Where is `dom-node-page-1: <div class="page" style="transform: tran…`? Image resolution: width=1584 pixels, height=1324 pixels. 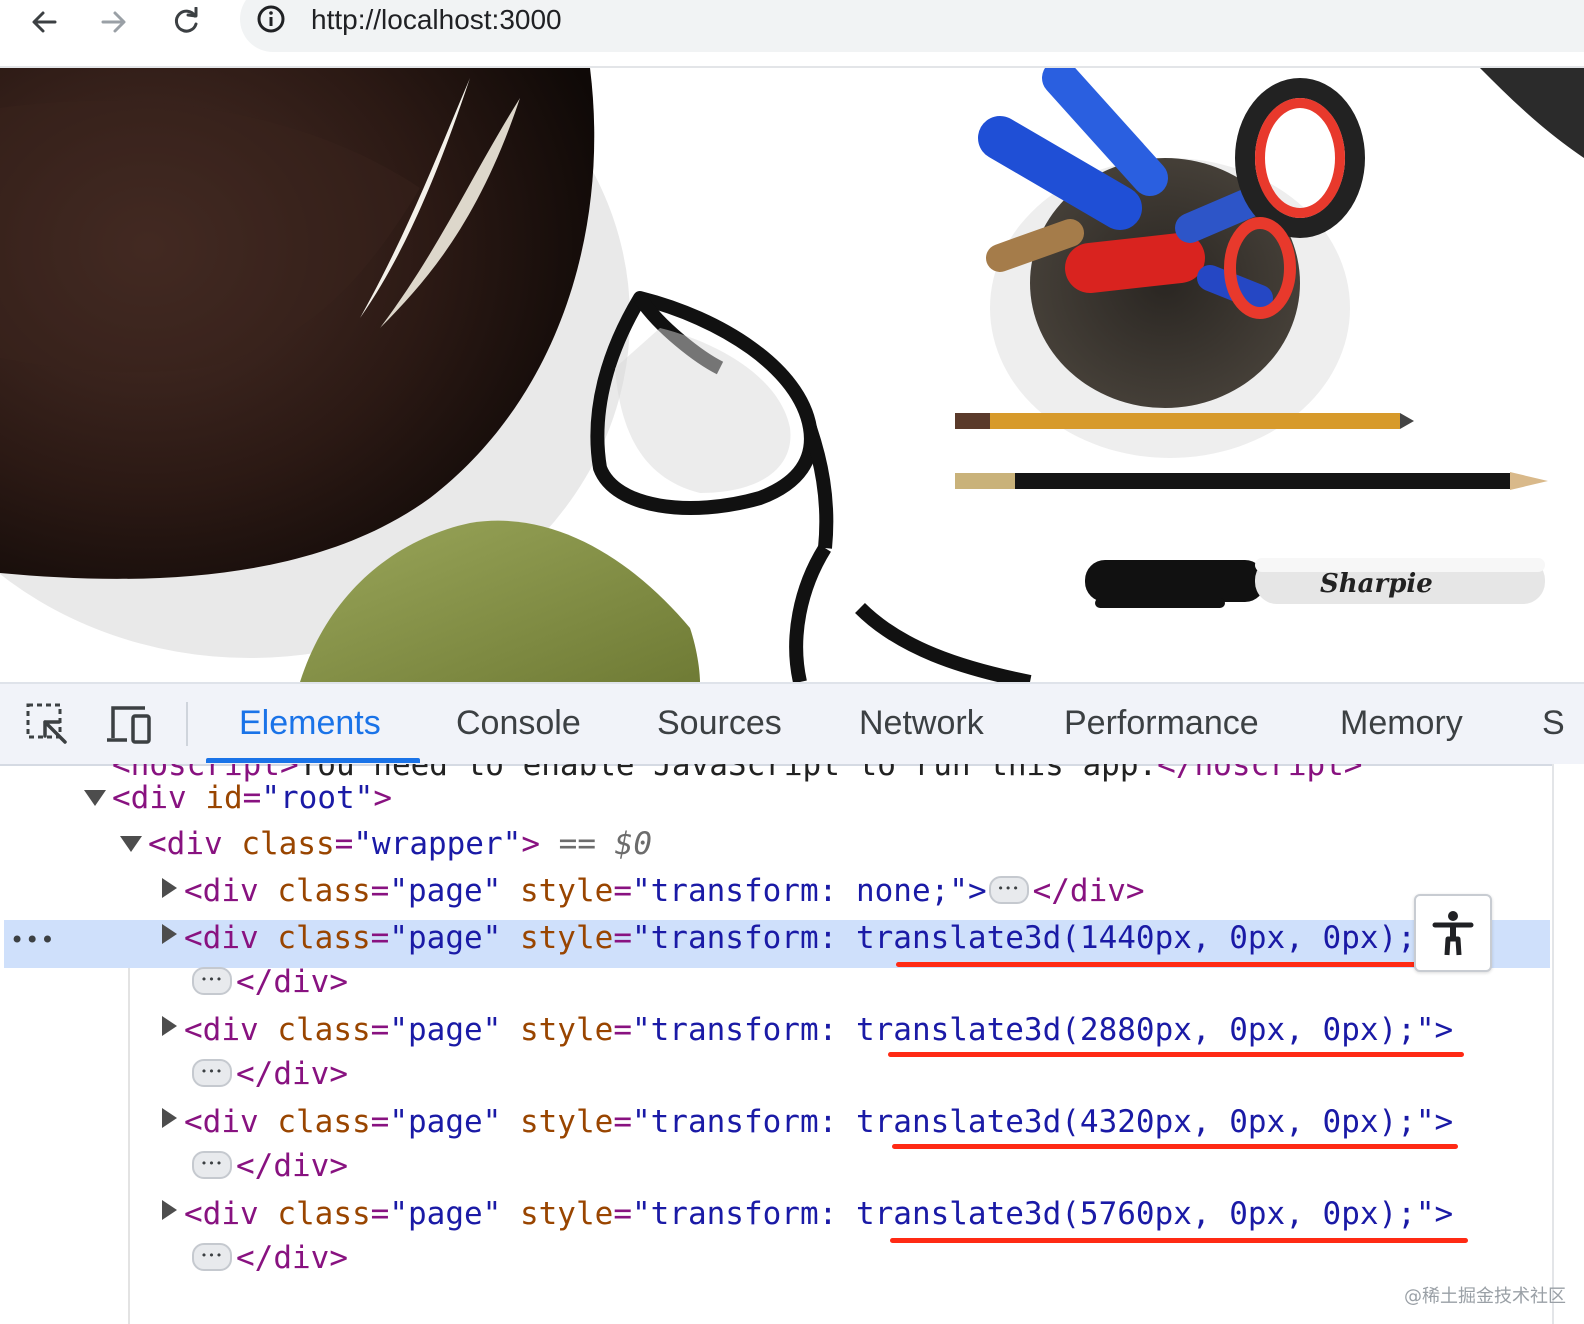
dom-node-page-1: <div class="page" style="transform: tran… is located at coordinates (818, 938).